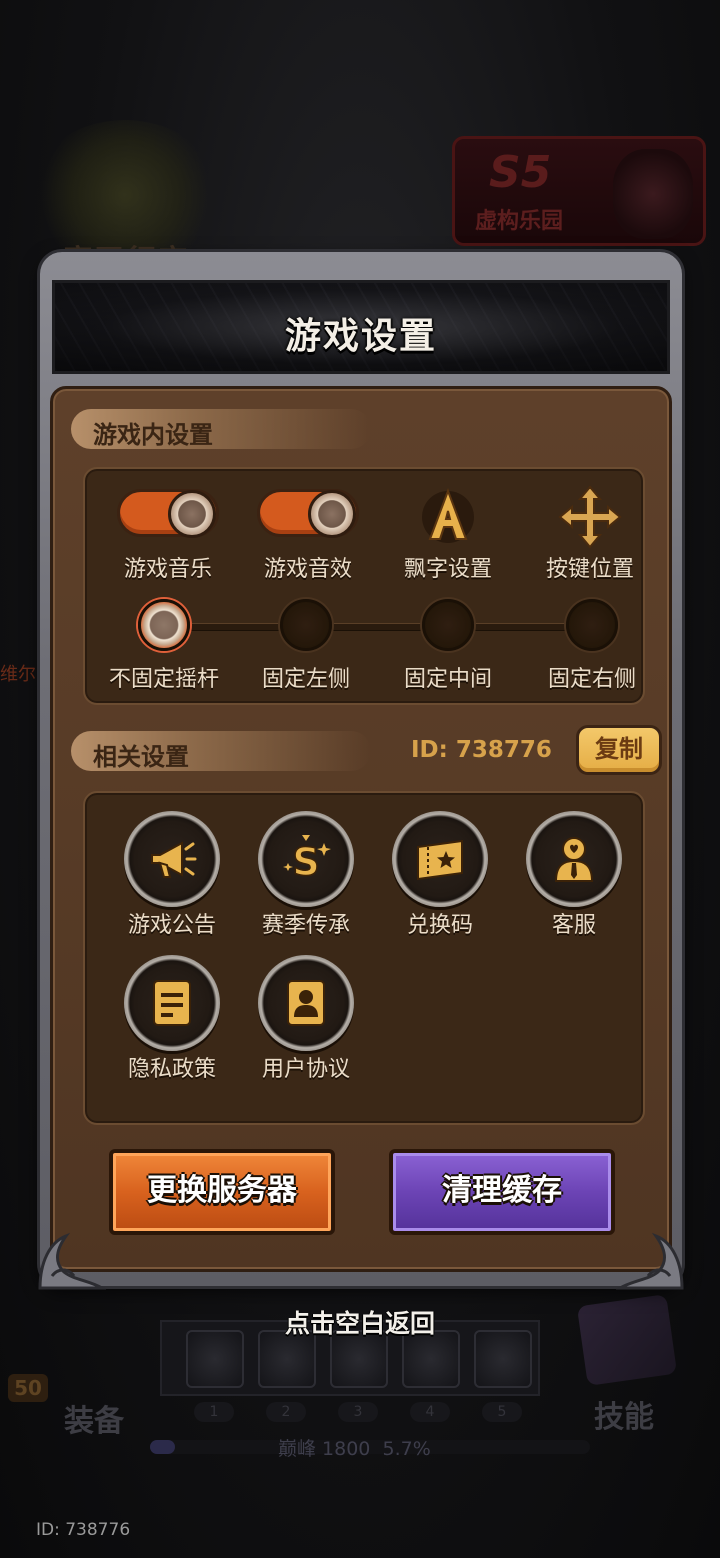 The width and height of the screenshot is (720, 1558). I want to click on customer-service-button: 客服, so click(574, 876).